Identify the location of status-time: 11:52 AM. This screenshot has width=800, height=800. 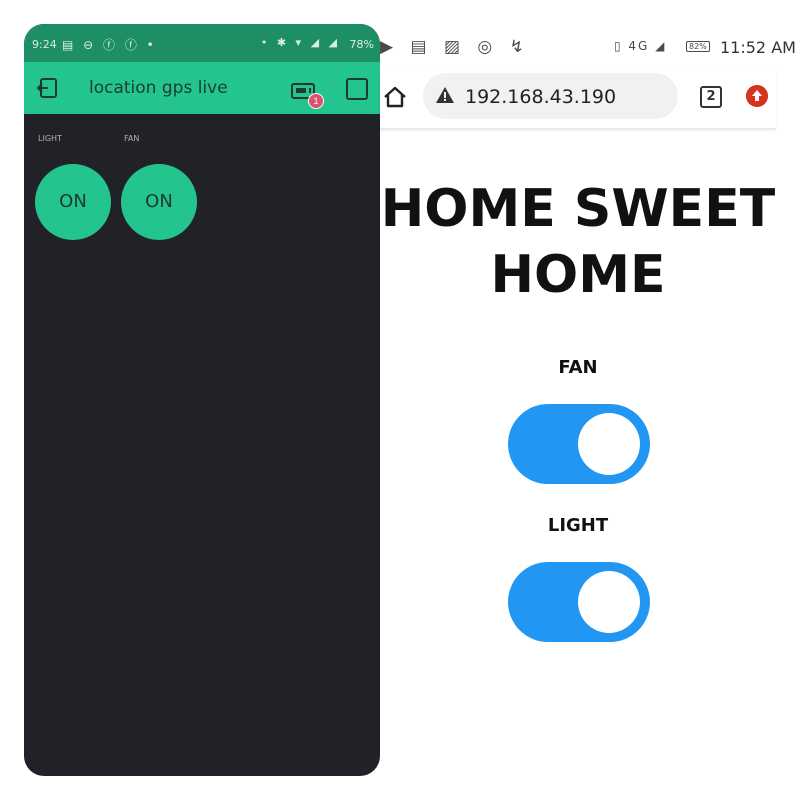
(758, 47).